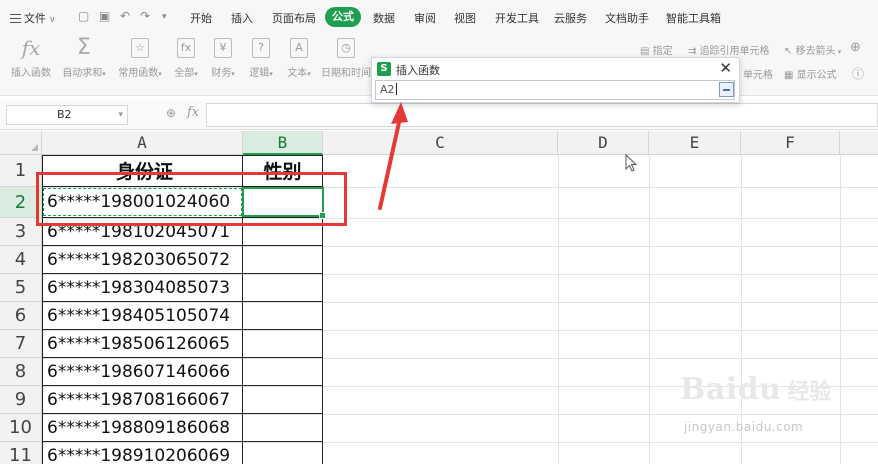 This screenshot has height=464, width=878. I want to click on tab-page-layout: 页面布局, so click(294, 18).